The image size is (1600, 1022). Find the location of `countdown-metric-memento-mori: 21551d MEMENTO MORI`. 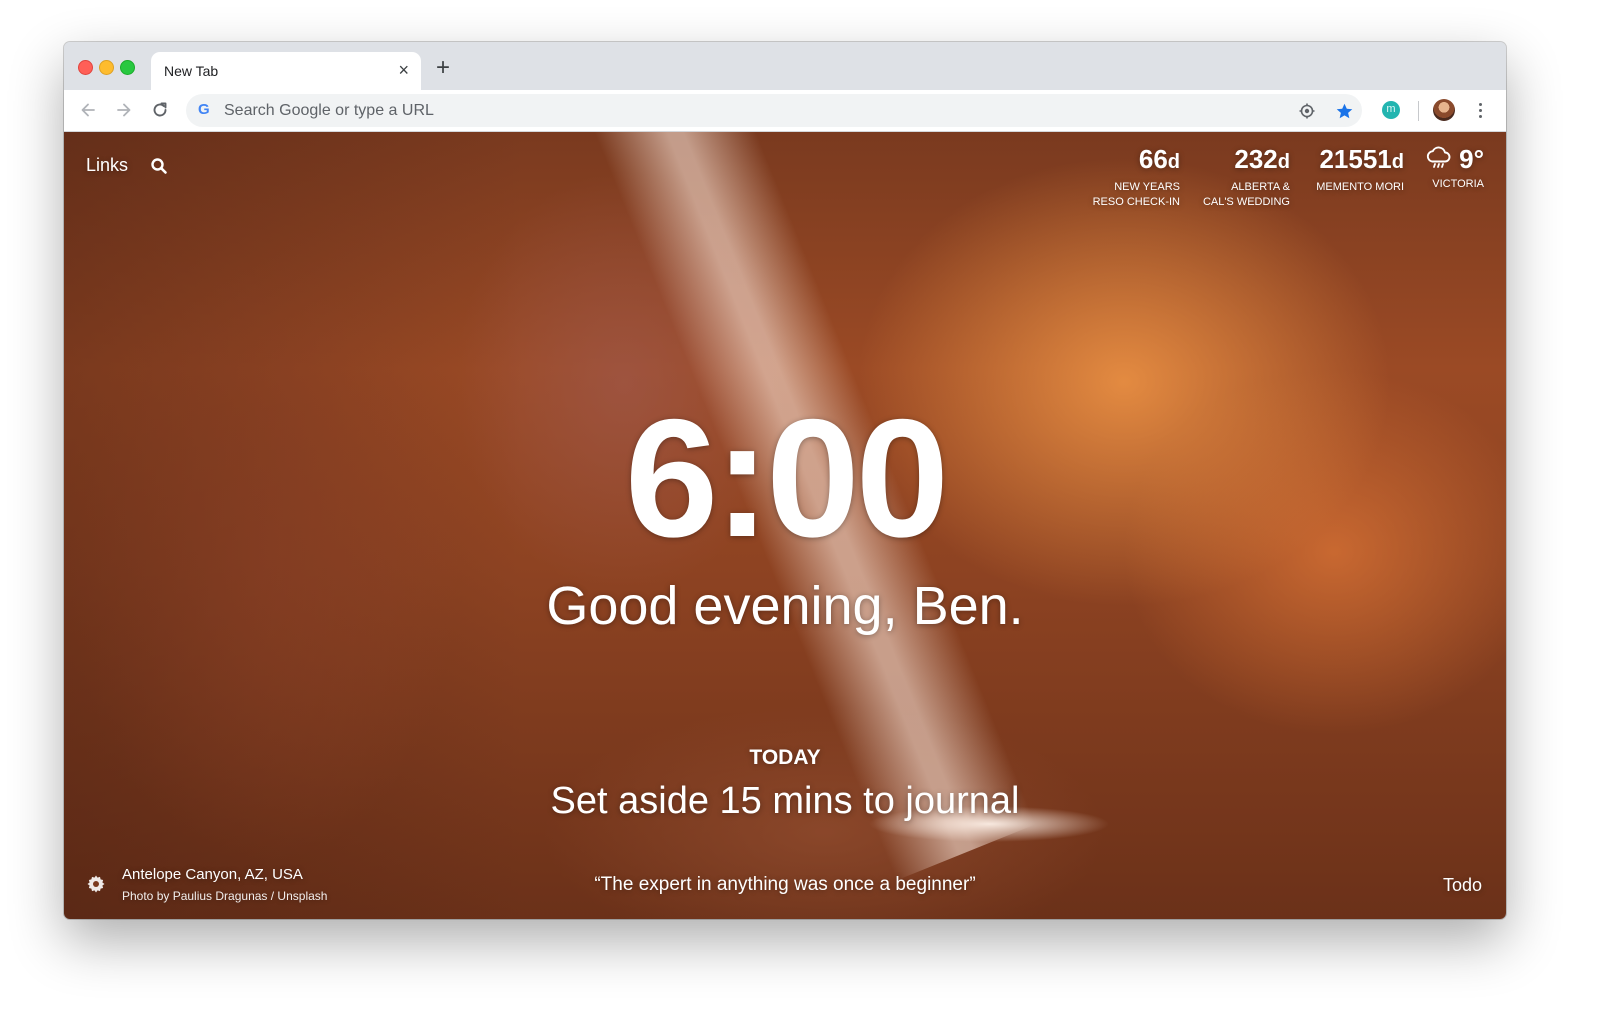

countdown-metric-memento-mori: 21551d MEMENTO MORI is located at coordinates (1360, 169).